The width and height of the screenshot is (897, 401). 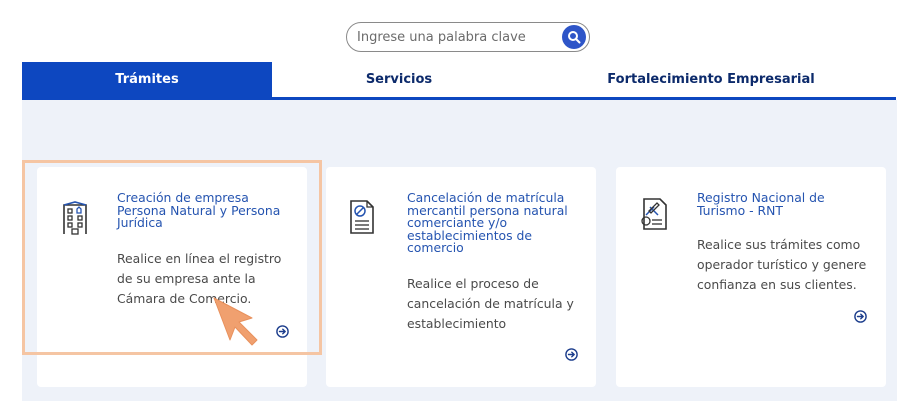 What do you see at coordinates (452, 37) in the screenshot?
I see `search-input` at bounding box center [452, 37].